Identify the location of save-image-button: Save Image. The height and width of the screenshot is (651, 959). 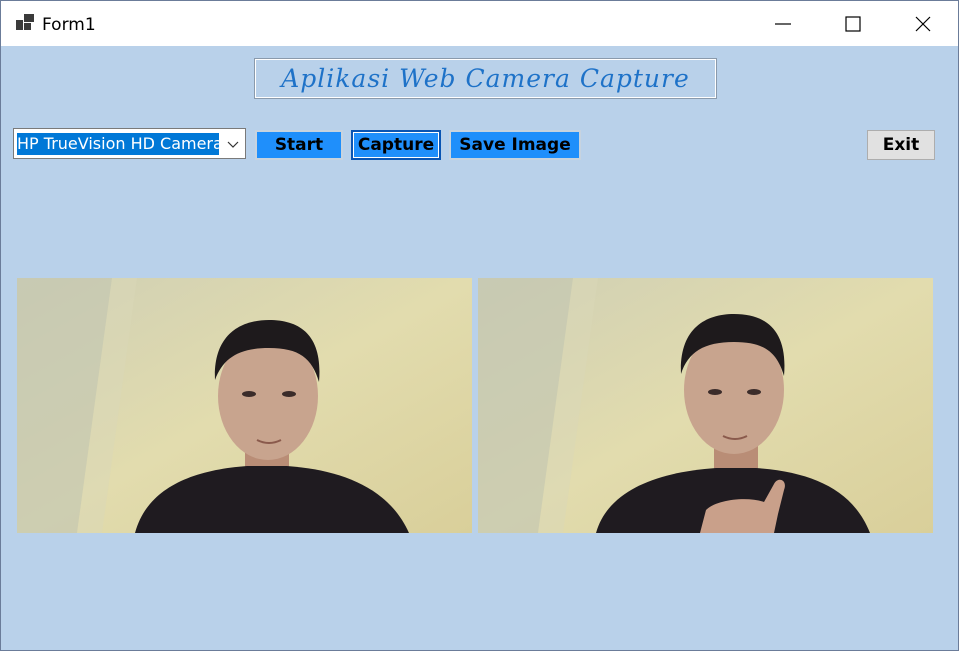
(515, 145).